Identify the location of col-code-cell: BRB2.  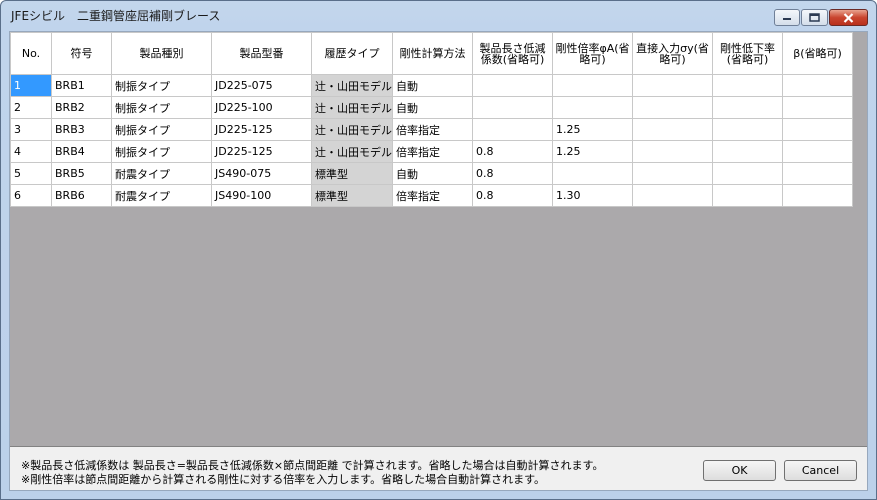
(81, 107).